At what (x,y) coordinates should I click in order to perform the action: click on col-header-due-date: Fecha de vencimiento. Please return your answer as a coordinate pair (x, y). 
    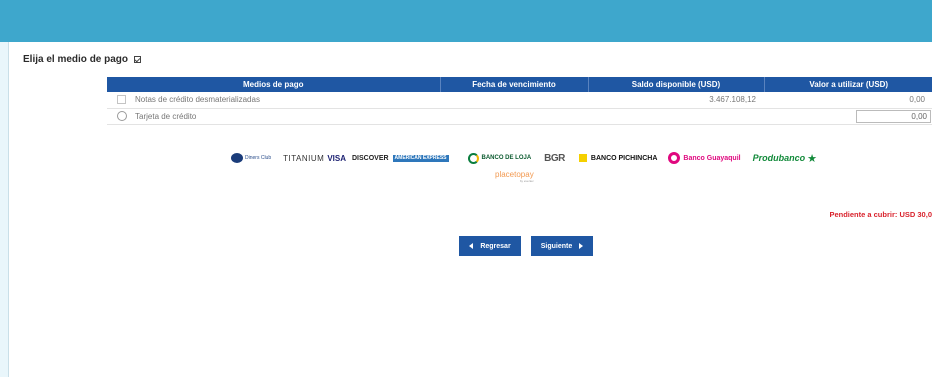
    Looking at the image, I should click on (514, 84).